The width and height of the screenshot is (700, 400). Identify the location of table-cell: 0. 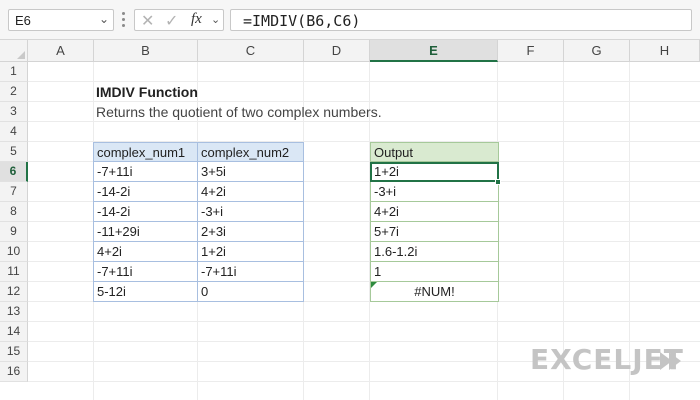
(251, 292).